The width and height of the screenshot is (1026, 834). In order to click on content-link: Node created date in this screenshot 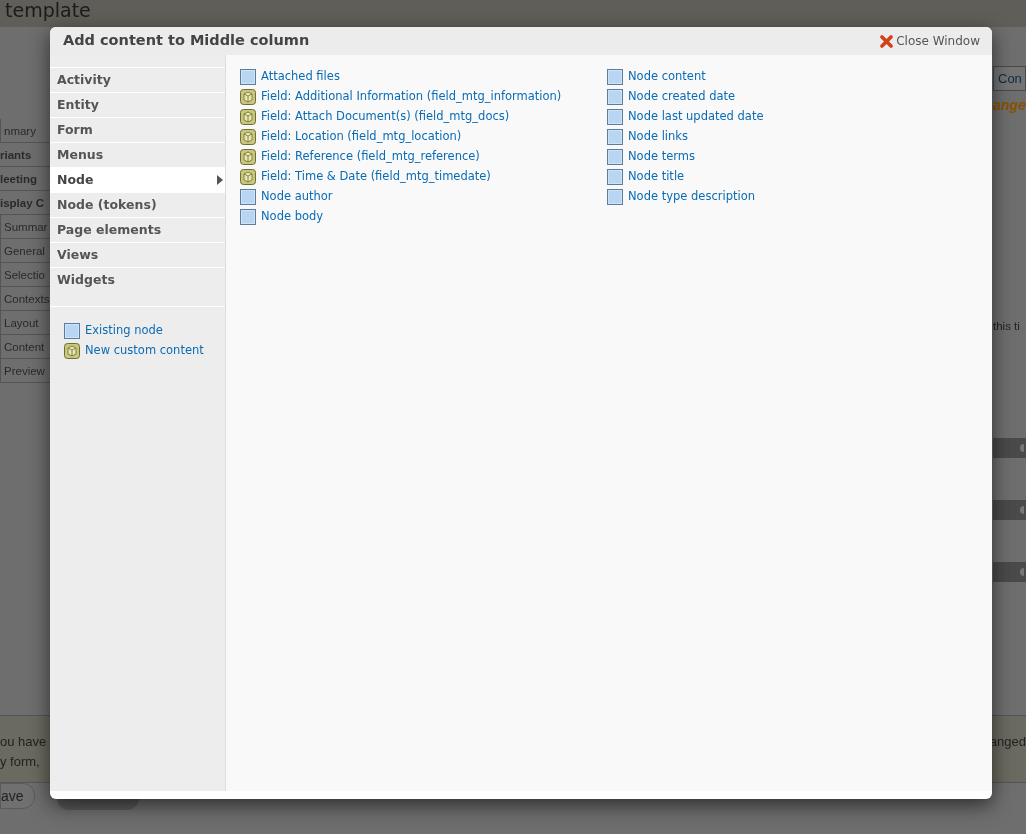, I will do `click(682, 97)`.